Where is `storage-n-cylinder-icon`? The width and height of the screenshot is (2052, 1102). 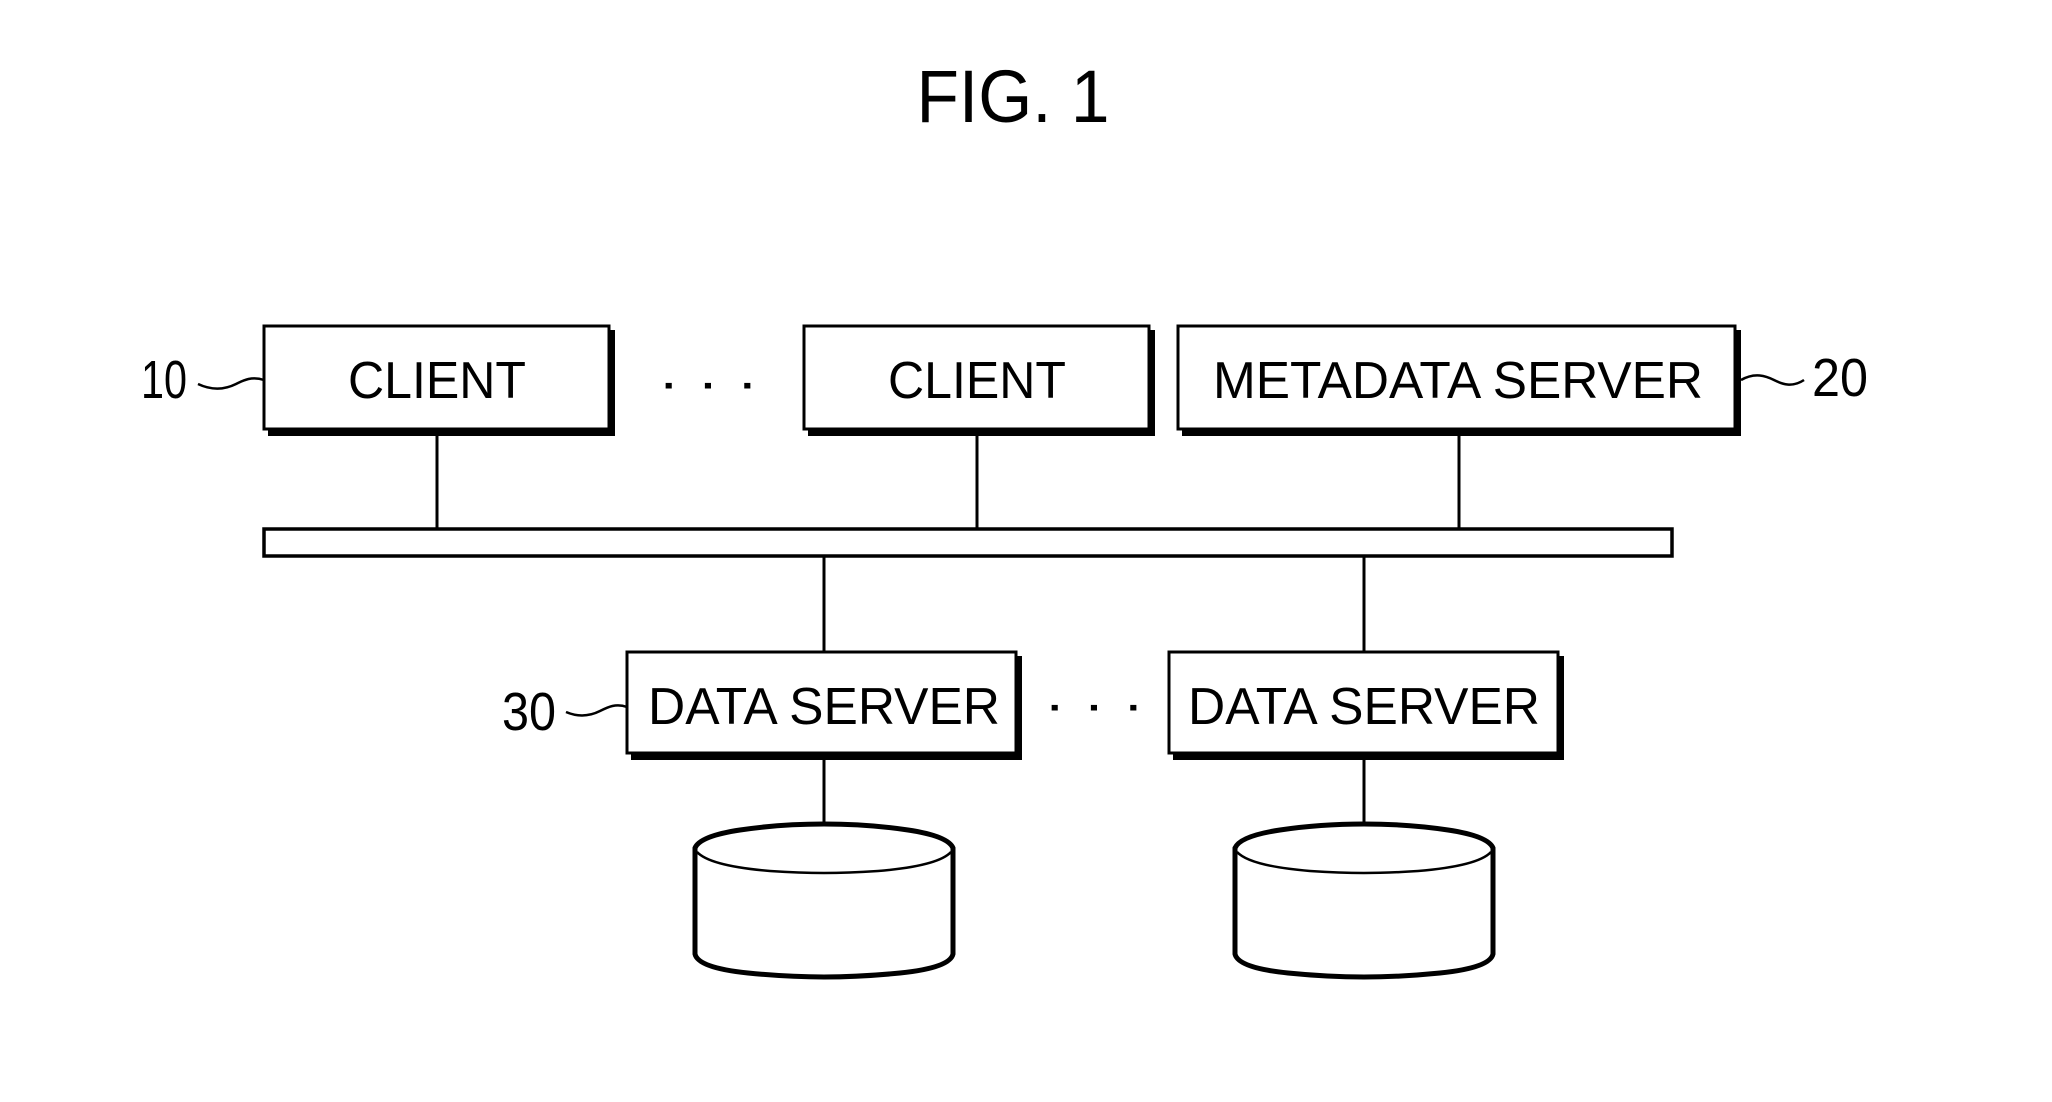 storage-n-cylinder-icon is located at coordinates (1364, 900).